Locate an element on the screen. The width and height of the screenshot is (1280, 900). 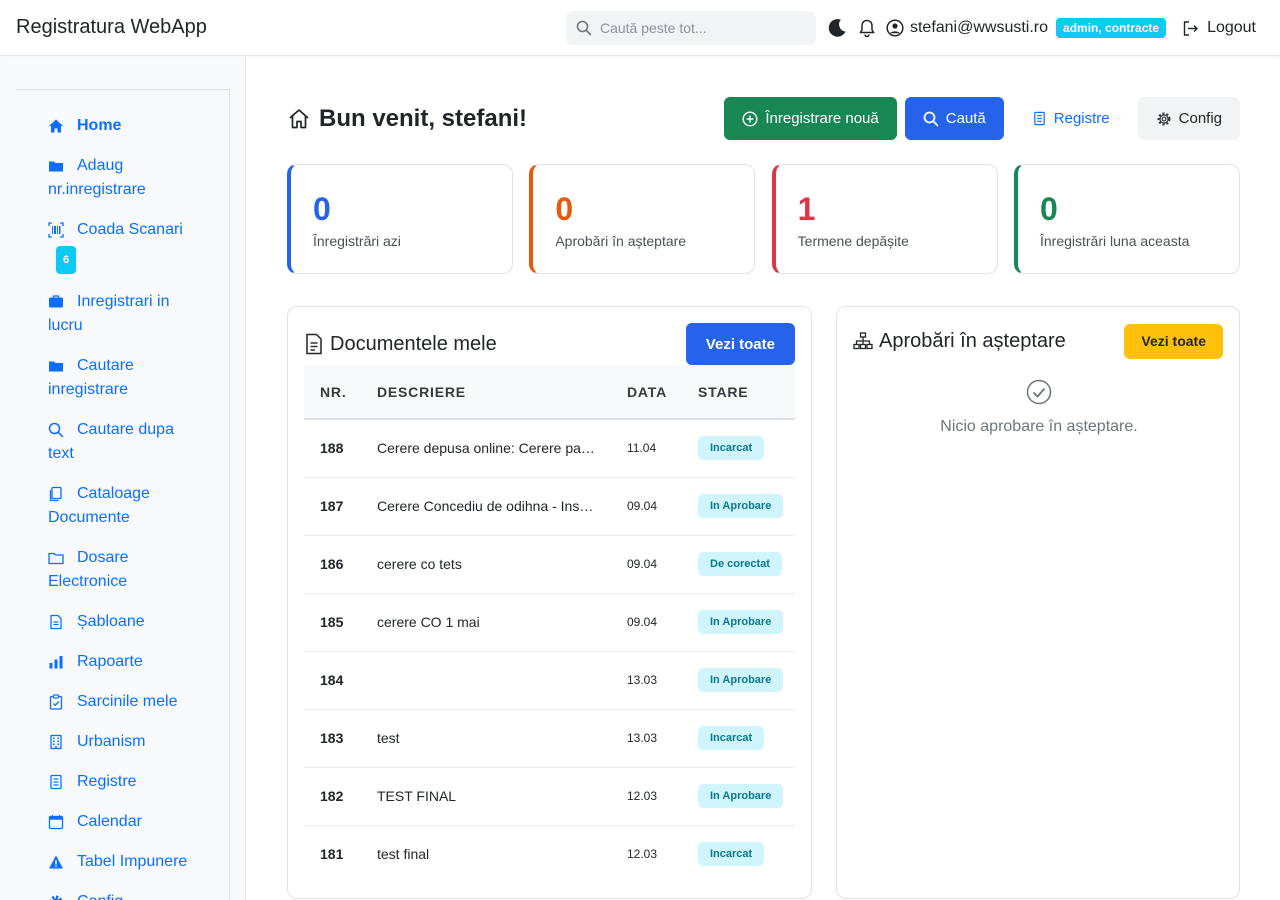
stat-label: Înregistrări luna aceasta is located at coordinates (1114, 241).